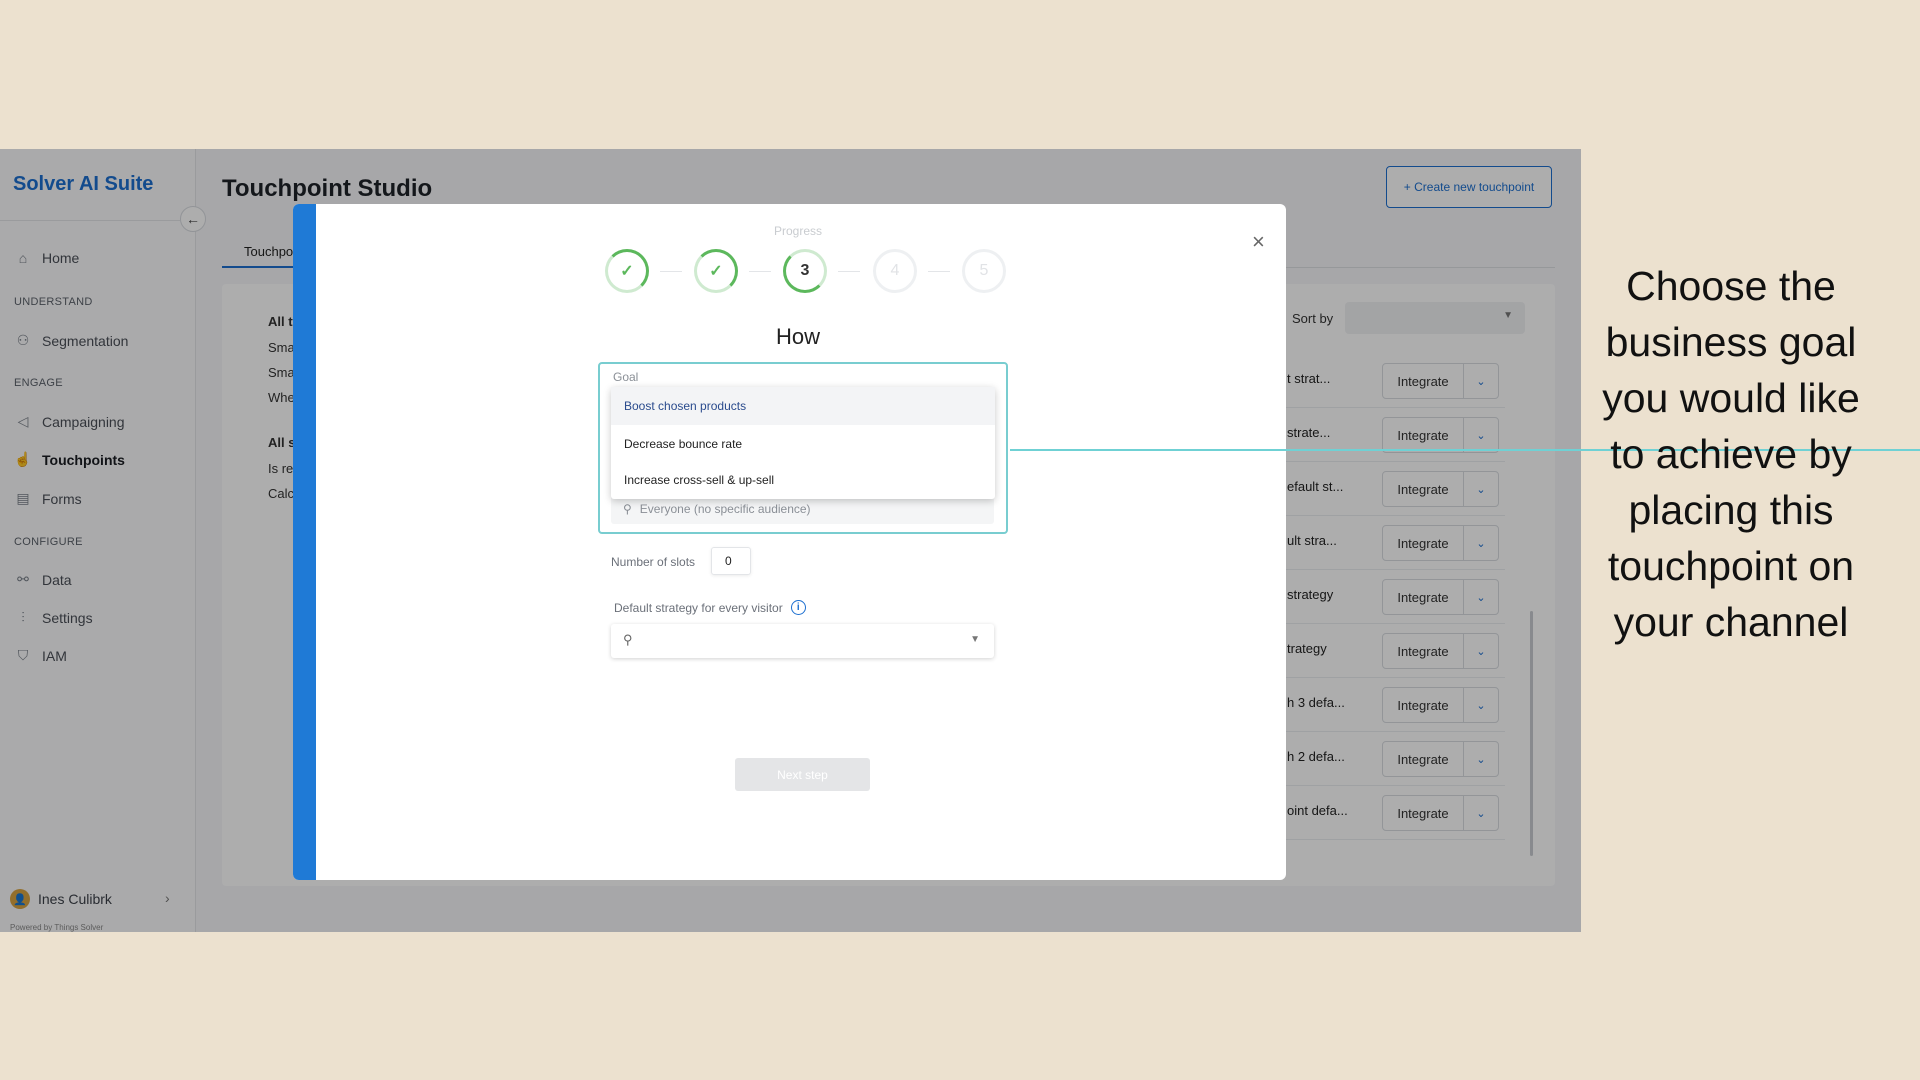 The width and height of the screenshot is (1920, 1080). What do you see at coordinates (802, 774) in the screenshot?
I see `next-step-button: Next step` at bounding box center [802, 774].